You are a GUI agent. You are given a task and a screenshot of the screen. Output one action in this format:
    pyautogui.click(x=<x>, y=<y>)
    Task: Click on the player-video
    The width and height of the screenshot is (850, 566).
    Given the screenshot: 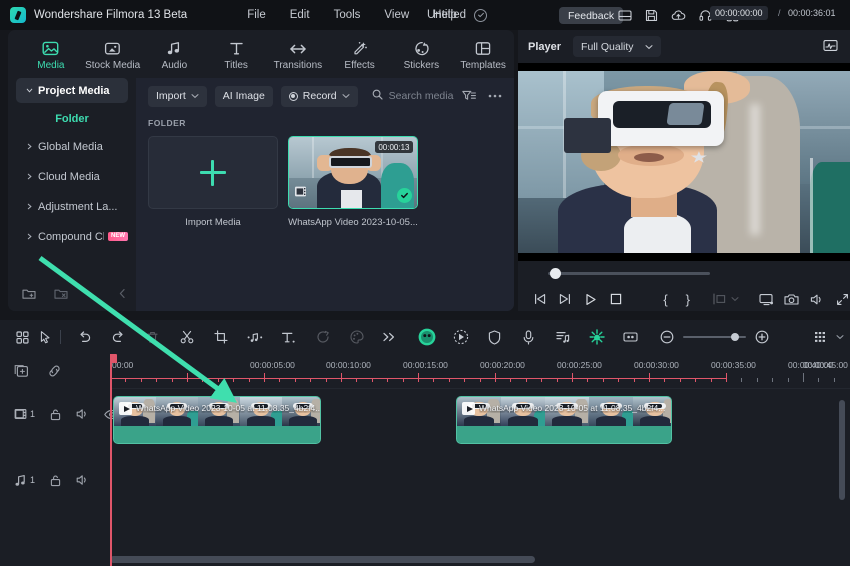 What is the action you would take?
    pyautogui.click(x=684, y=162)
    